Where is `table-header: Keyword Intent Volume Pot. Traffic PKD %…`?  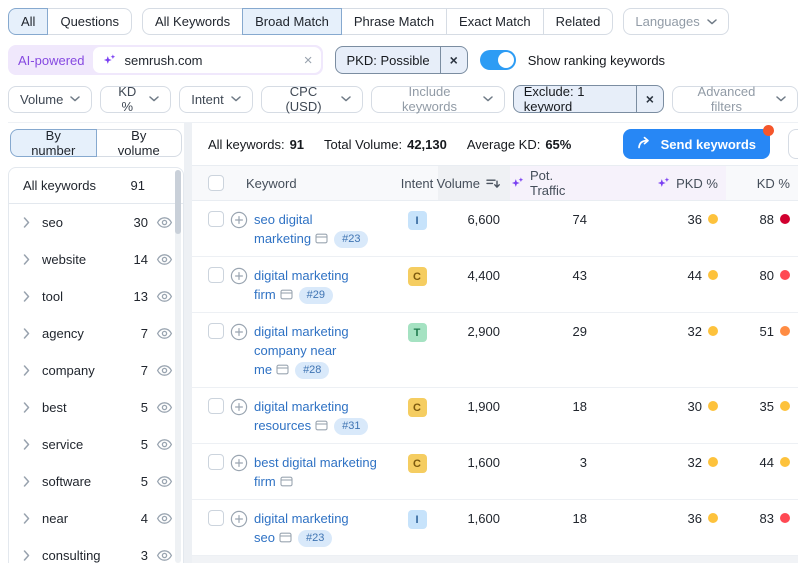
table-header: Keyword Intent Volume Pot. Traffic PKD %… is located at coordinates (495, 183).